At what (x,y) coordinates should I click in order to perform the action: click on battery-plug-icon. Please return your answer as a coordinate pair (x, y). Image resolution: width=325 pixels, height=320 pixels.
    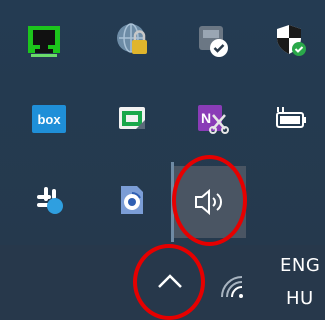
    Looking at the image, I should click on (291, 117).